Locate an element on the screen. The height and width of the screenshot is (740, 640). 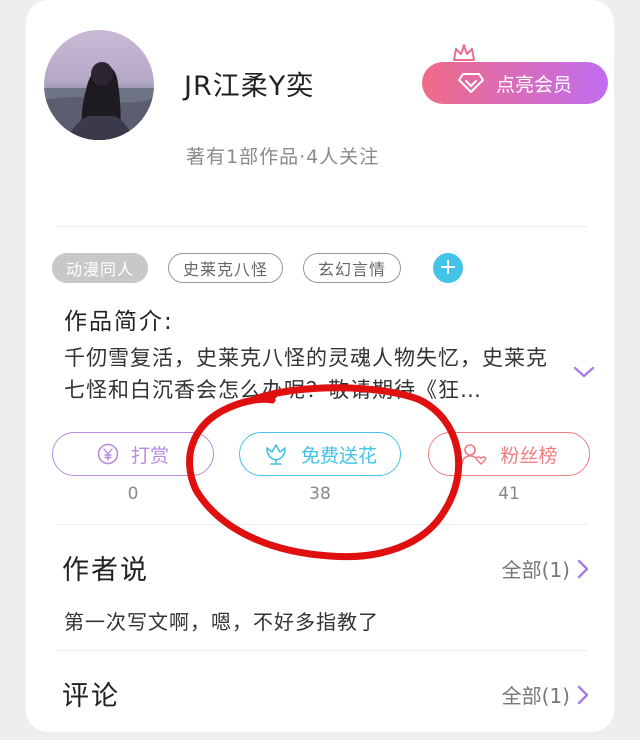
free-flower-button: 免费送花 is located at coordinates (320, 454).